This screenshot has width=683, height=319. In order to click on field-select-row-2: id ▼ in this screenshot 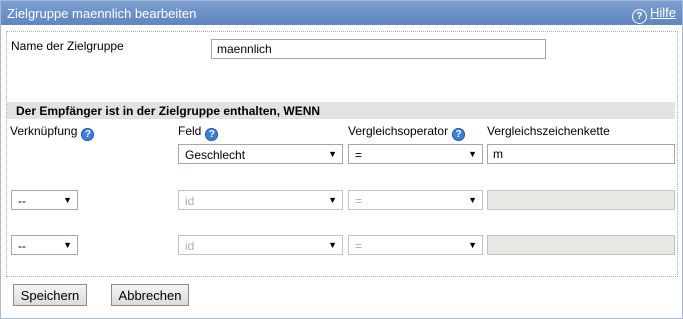, I will do `click(260, 200)`.